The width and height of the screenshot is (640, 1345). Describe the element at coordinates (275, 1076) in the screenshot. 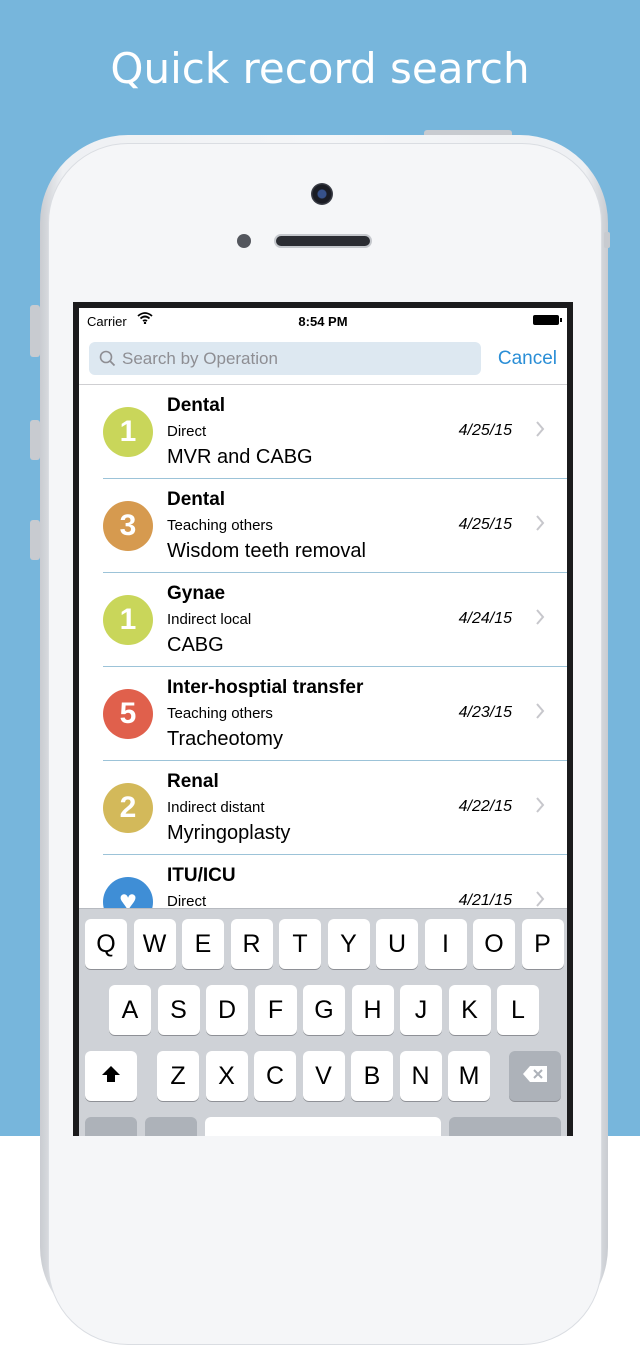

I see `key-c: C` at that location.